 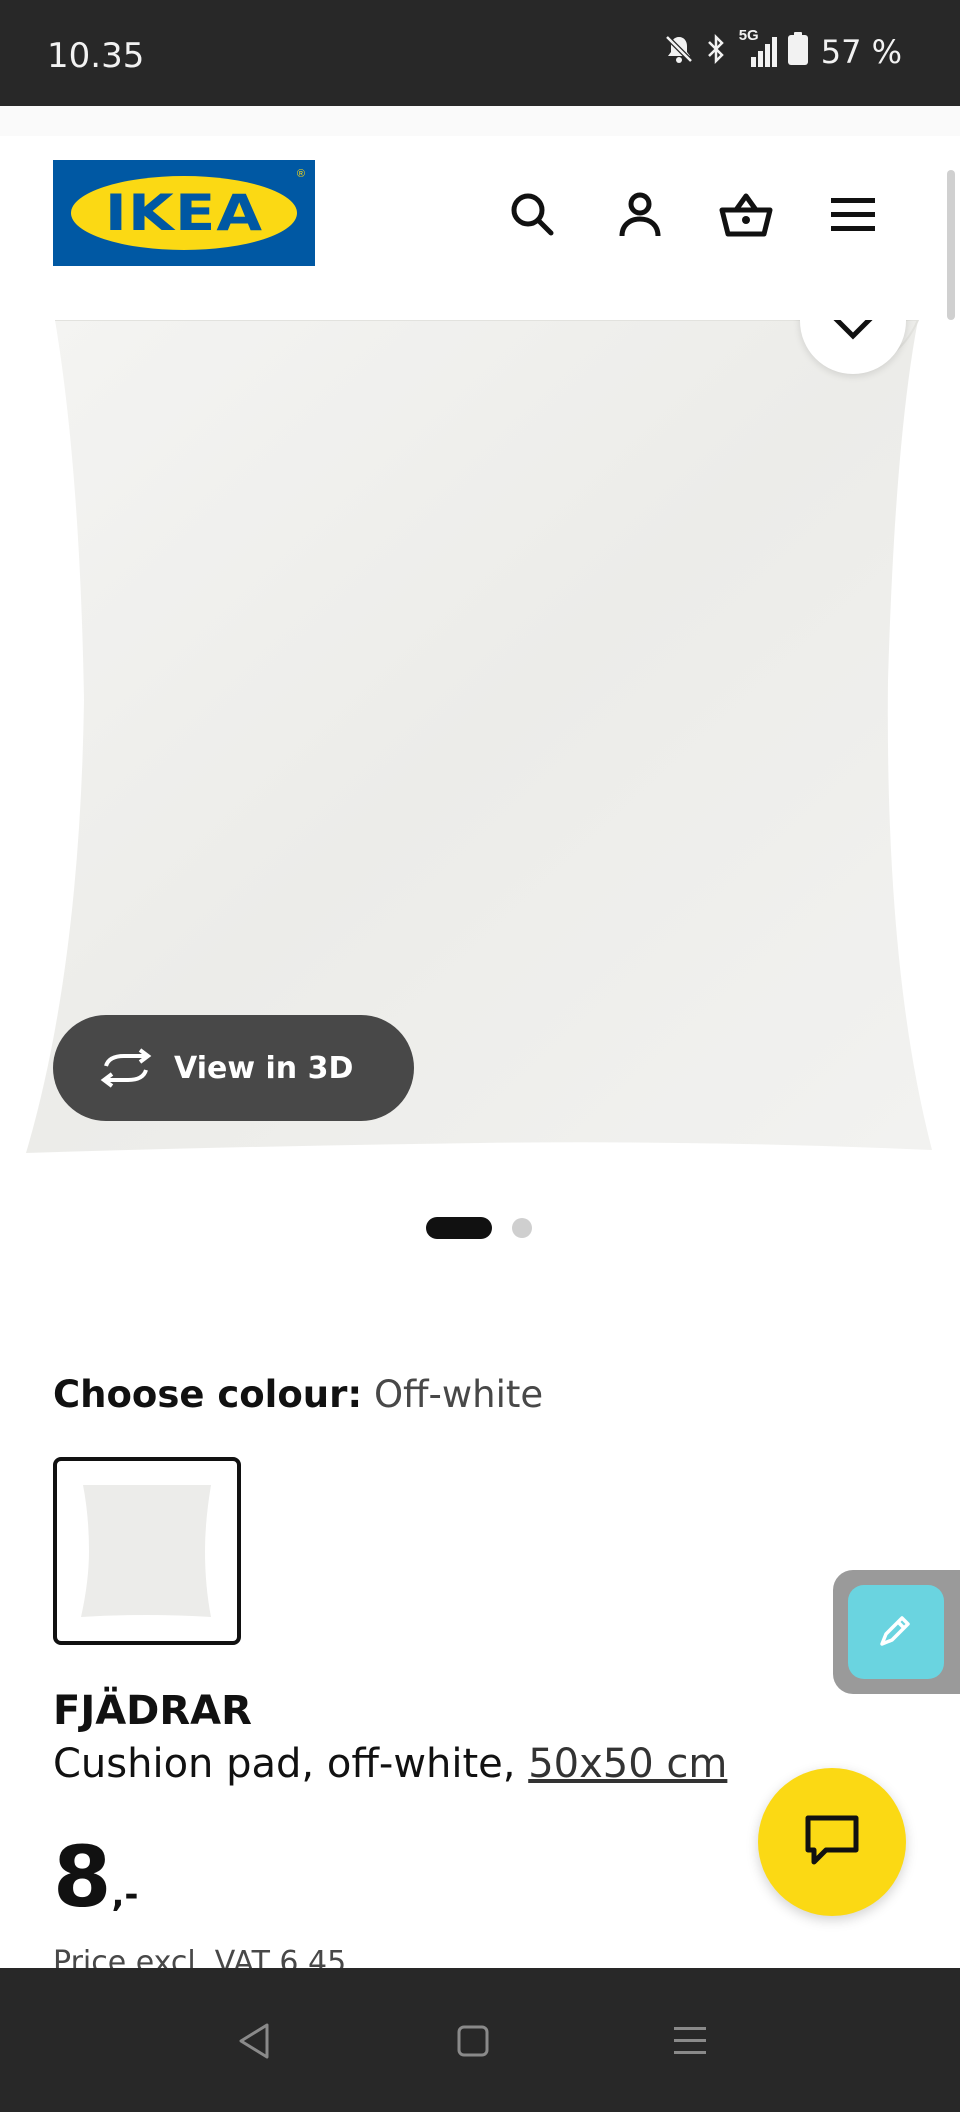 I want to click on product-type: Cushion pad, off-white,, so click(x=284, y=1764).